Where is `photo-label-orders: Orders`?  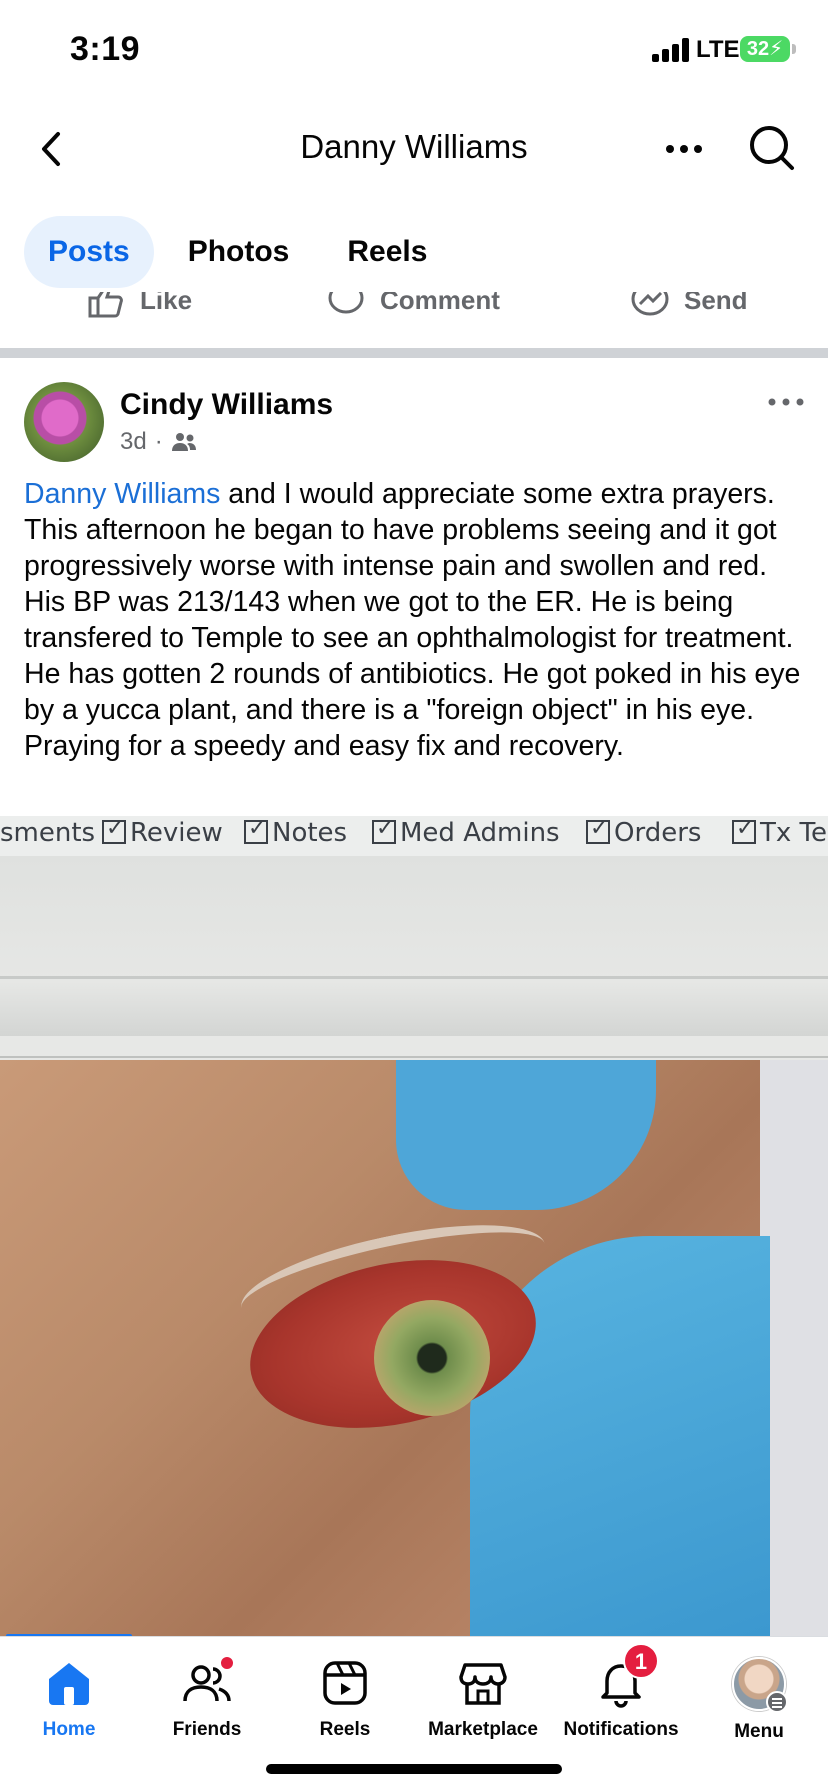 photo-label-orders: Orders is located at coordinates (643, 832).